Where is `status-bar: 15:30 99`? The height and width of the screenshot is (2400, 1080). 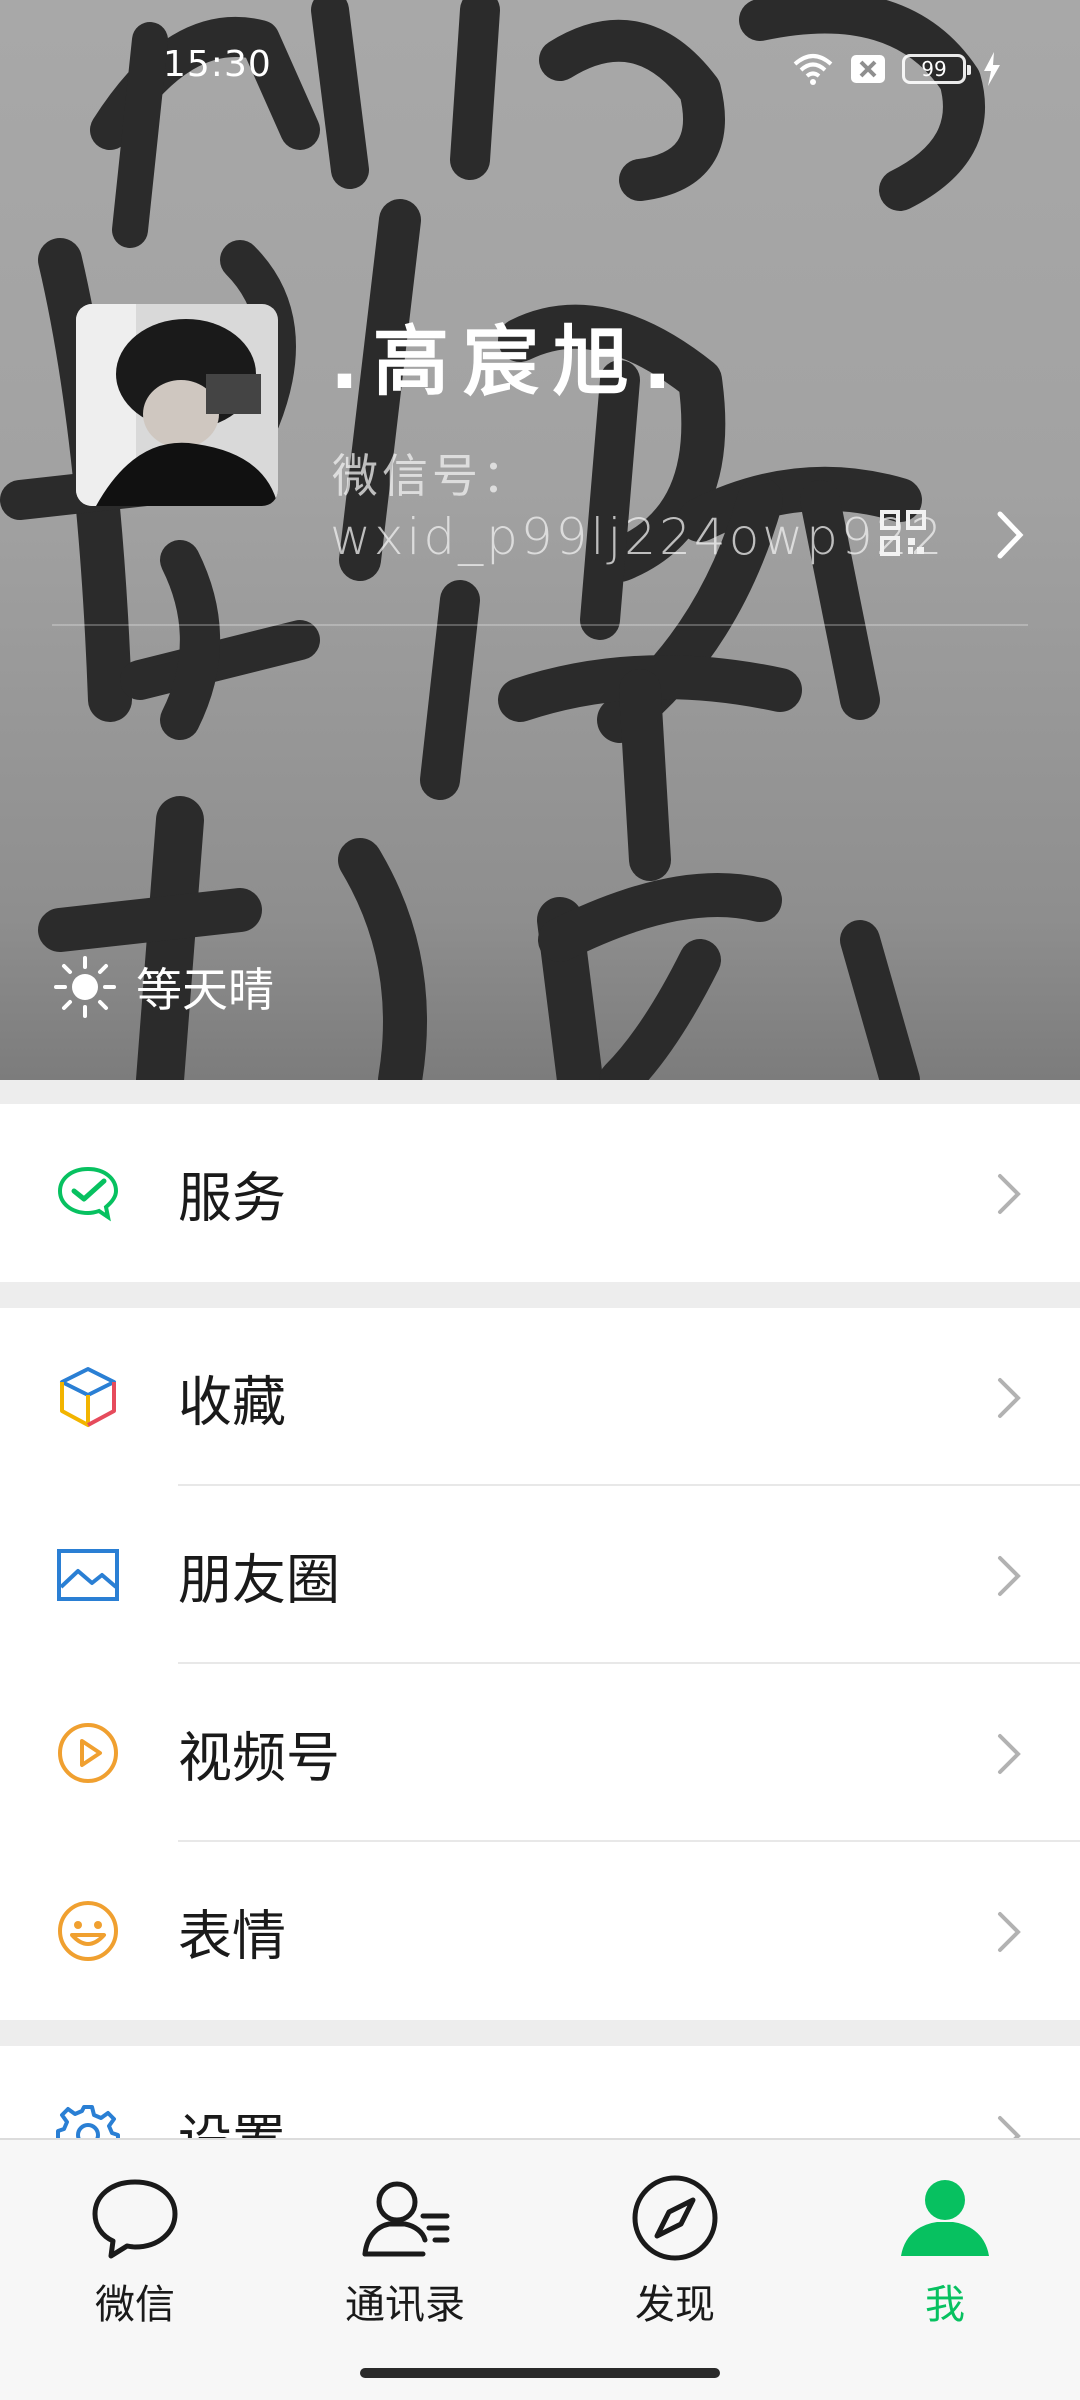
status-bar: 15:30 99 is located at coordinates (540, 70).